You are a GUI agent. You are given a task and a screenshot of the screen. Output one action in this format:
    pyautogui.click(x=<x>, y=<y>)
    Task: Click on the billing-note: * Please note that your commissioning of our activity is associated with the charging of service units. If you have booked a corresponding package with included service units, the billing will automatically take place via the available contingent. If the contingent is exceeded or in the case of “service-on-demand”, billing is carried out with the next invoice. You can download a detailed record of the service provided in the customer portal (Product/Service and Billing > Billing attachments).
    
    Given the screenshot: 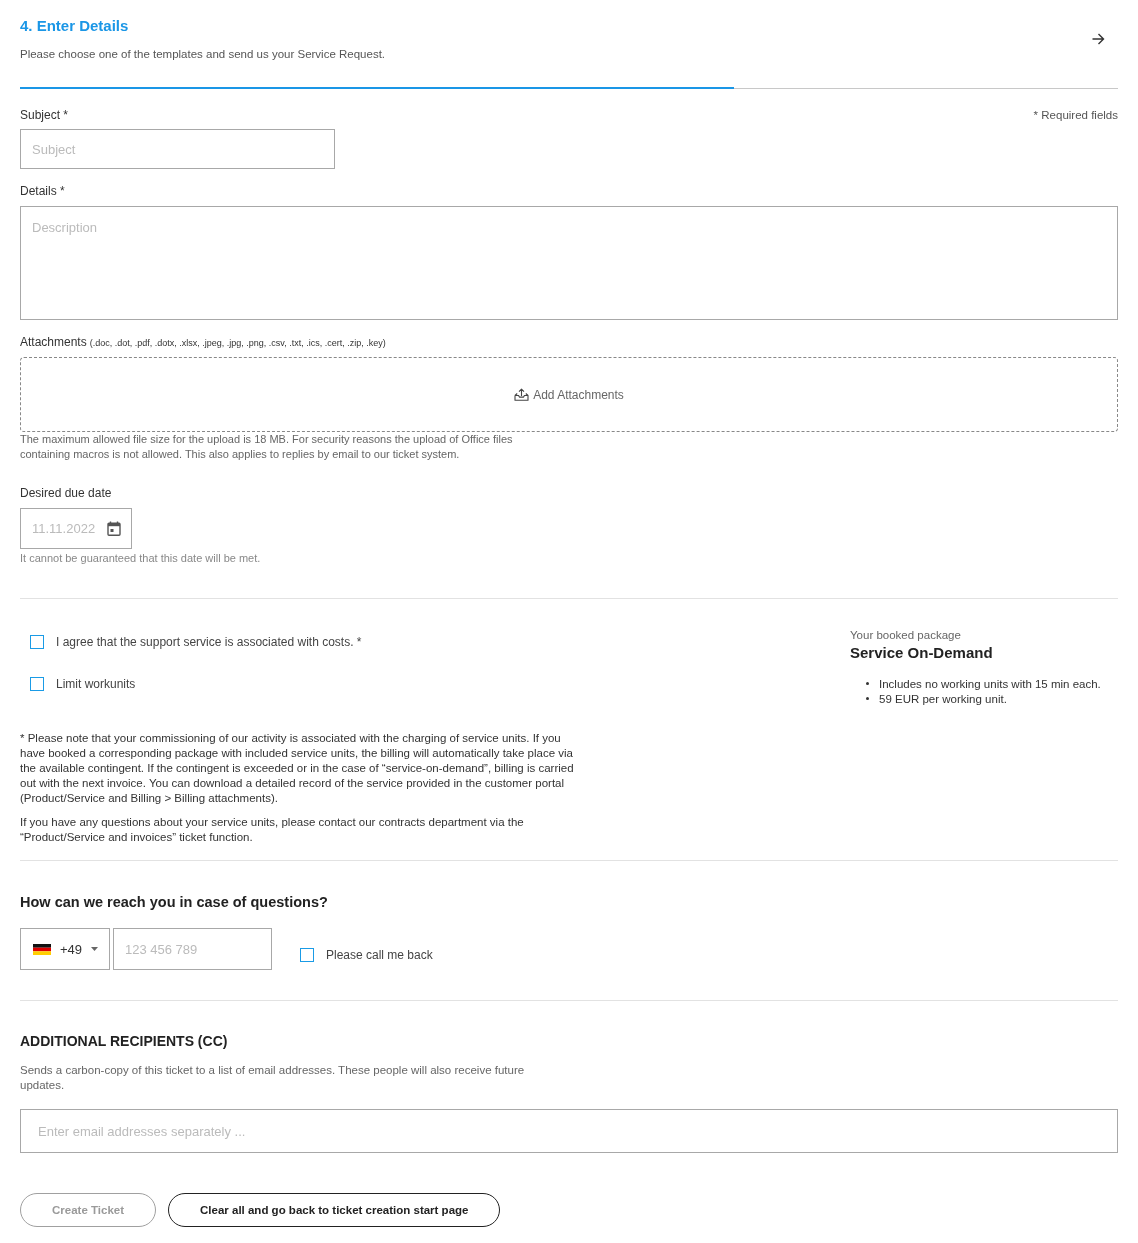 What is the action you would take?
    pyautogui.click(x=297, y=768)
    